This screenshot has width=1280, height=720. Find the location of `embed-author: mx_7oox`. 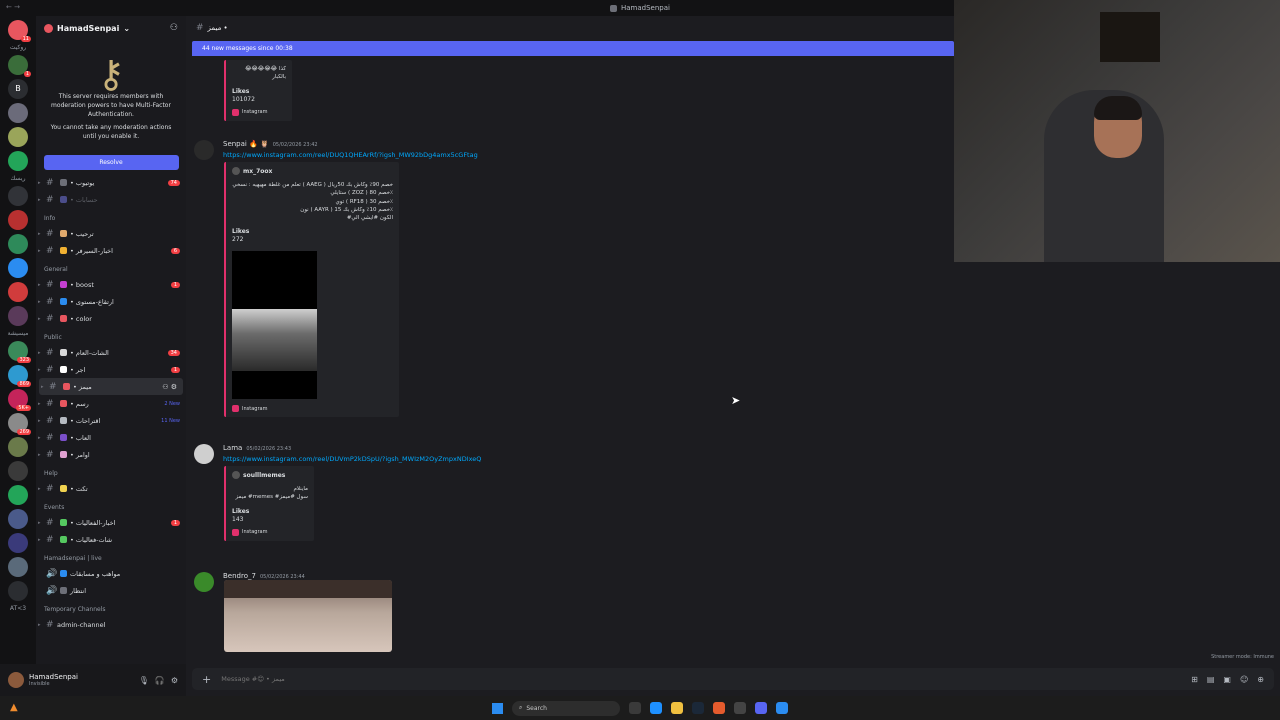

embed-author: mx_7oox is located at coordinates (257, 171).